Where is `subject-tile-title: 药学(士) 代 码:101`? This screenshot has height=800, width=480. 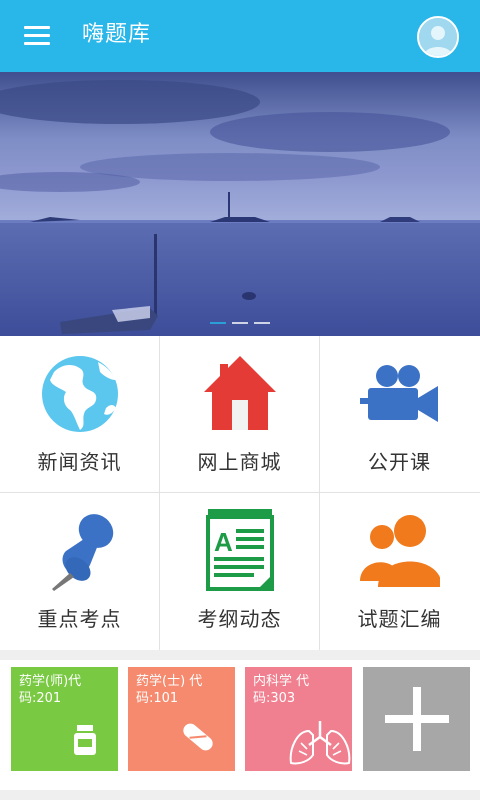
subject-tile-title: 药学(士) 代 码:101 is located at coordinates (182, 690).